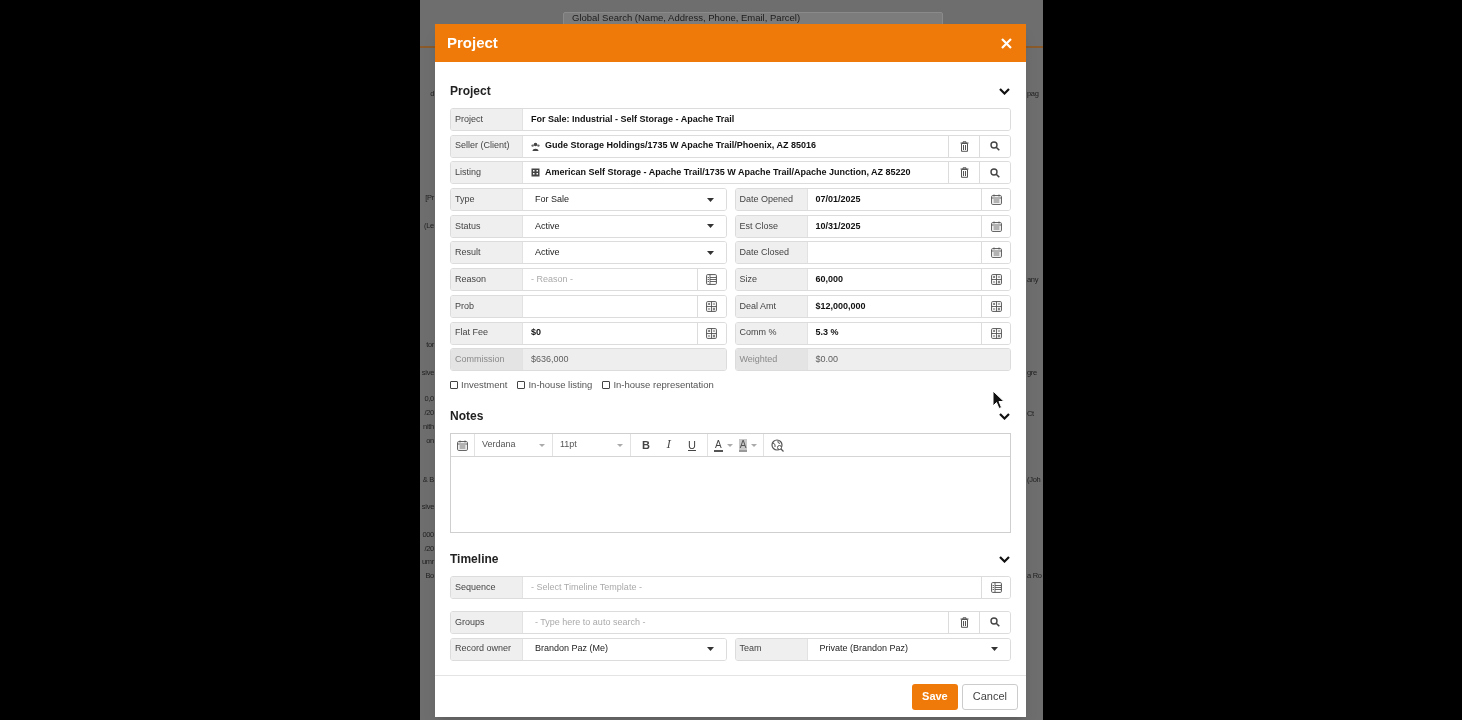  I want to click on underline-button: U, so click(692, 445).